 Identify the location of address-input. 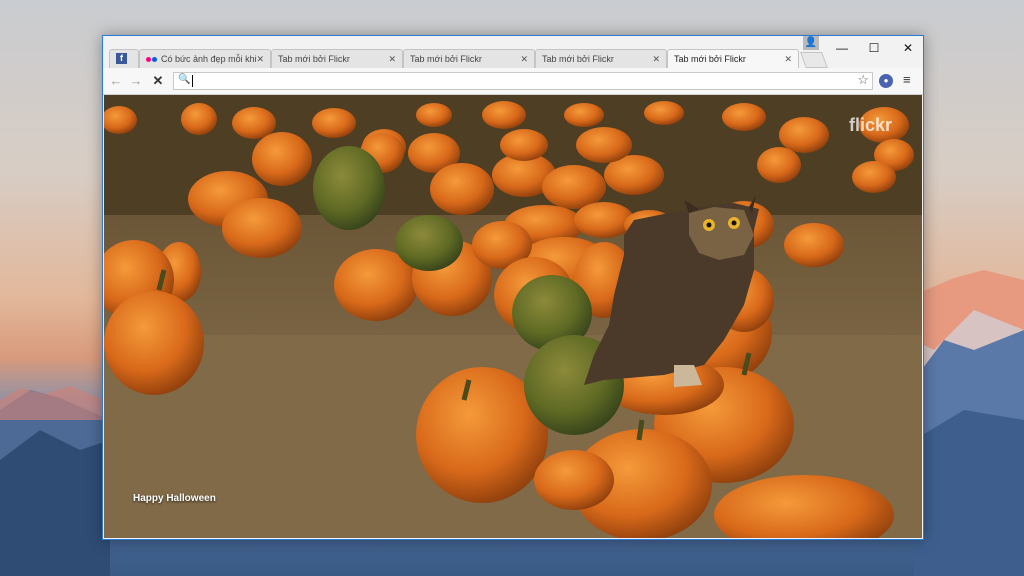
(512, 81).